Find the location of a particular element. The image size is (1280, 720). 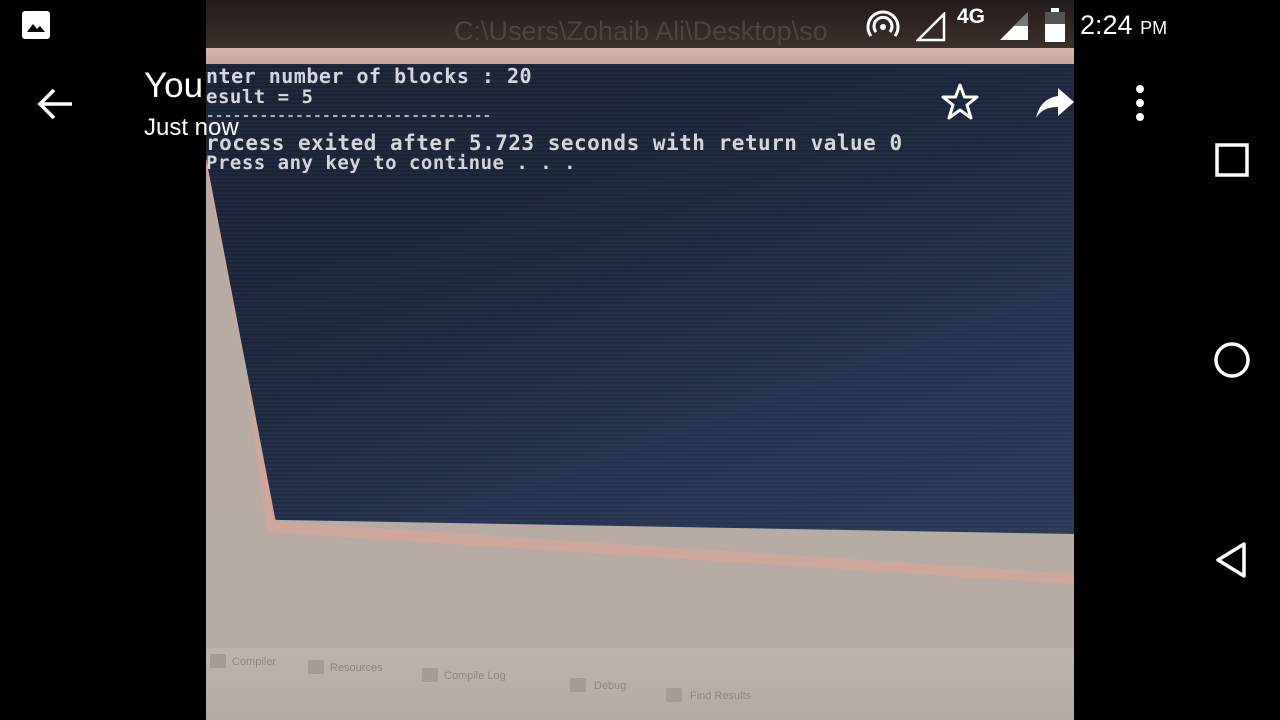

clock-ampm: PM is located at coordinates (1154, 28).